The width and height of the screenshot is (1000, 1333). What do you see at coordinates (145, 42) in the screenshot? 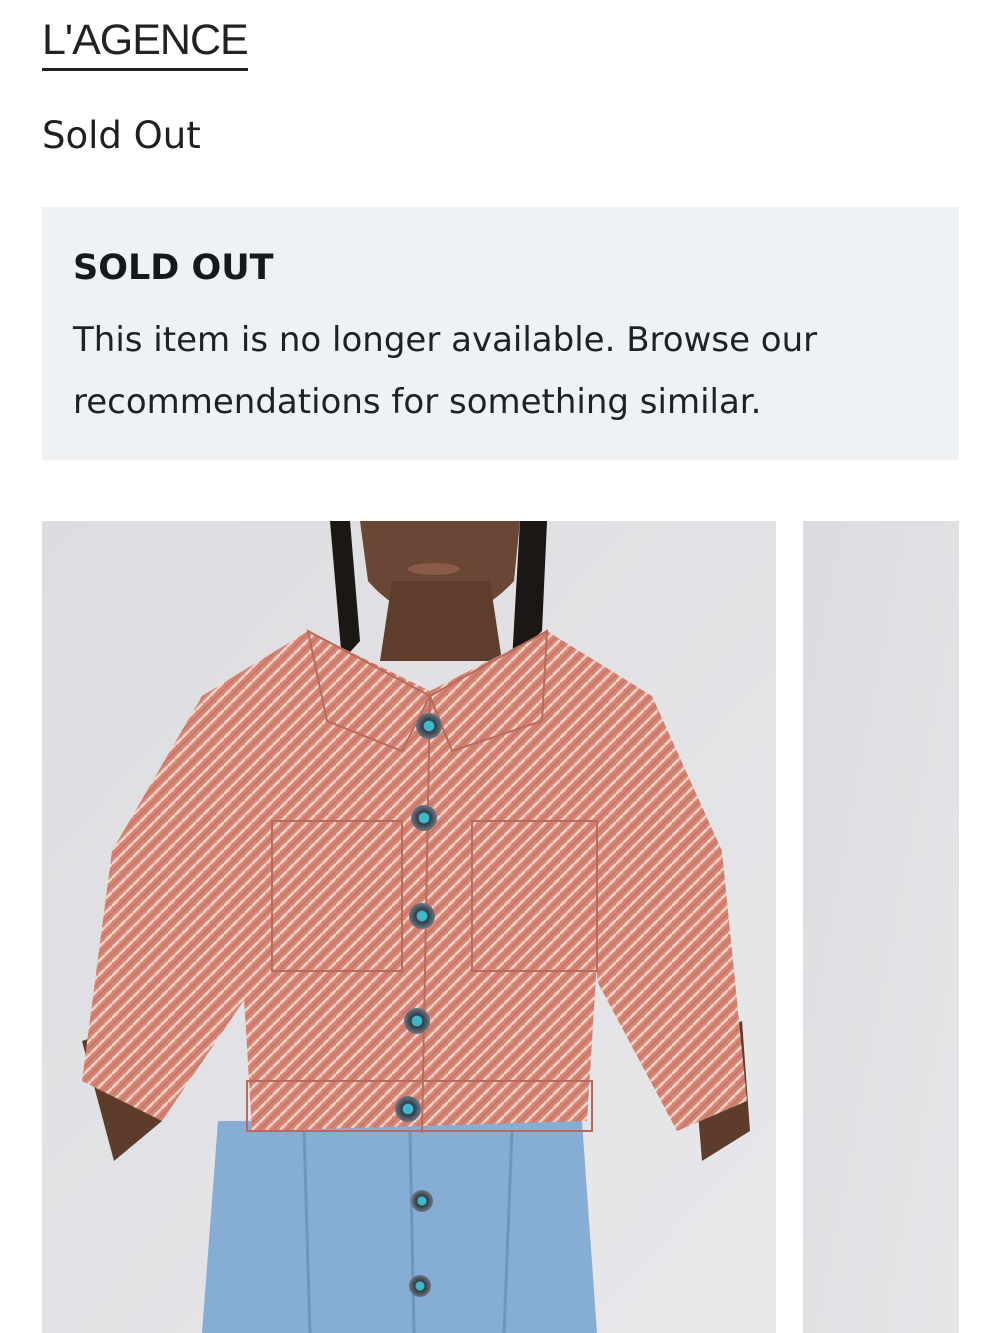
I see `brand-link: L'AGENCE` at bounding box center [145, 42].